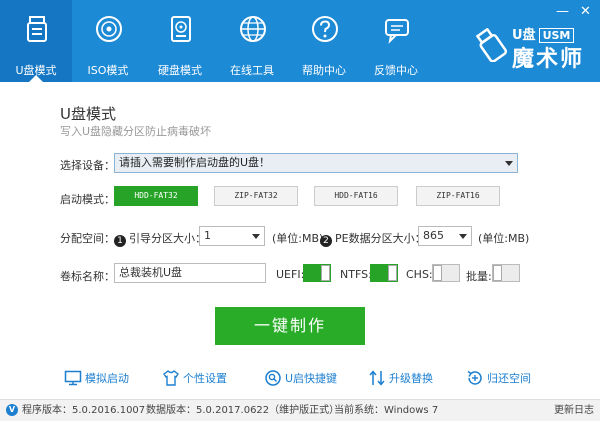 The width and height of the screenshot is (600, 421). Describe the element at coordinates (419, 274) in the screenshot. I see `chs-label: CHS:` at that location.